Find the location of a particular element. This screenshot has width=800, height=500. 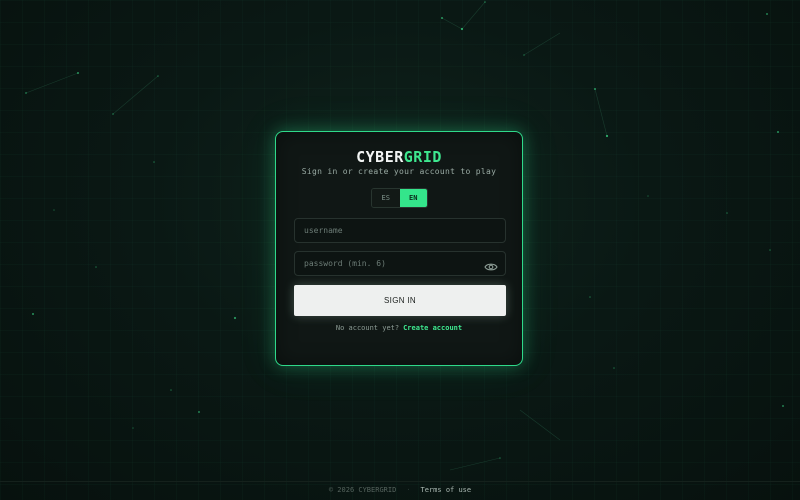

password-input is located at coordinates (400, 263).